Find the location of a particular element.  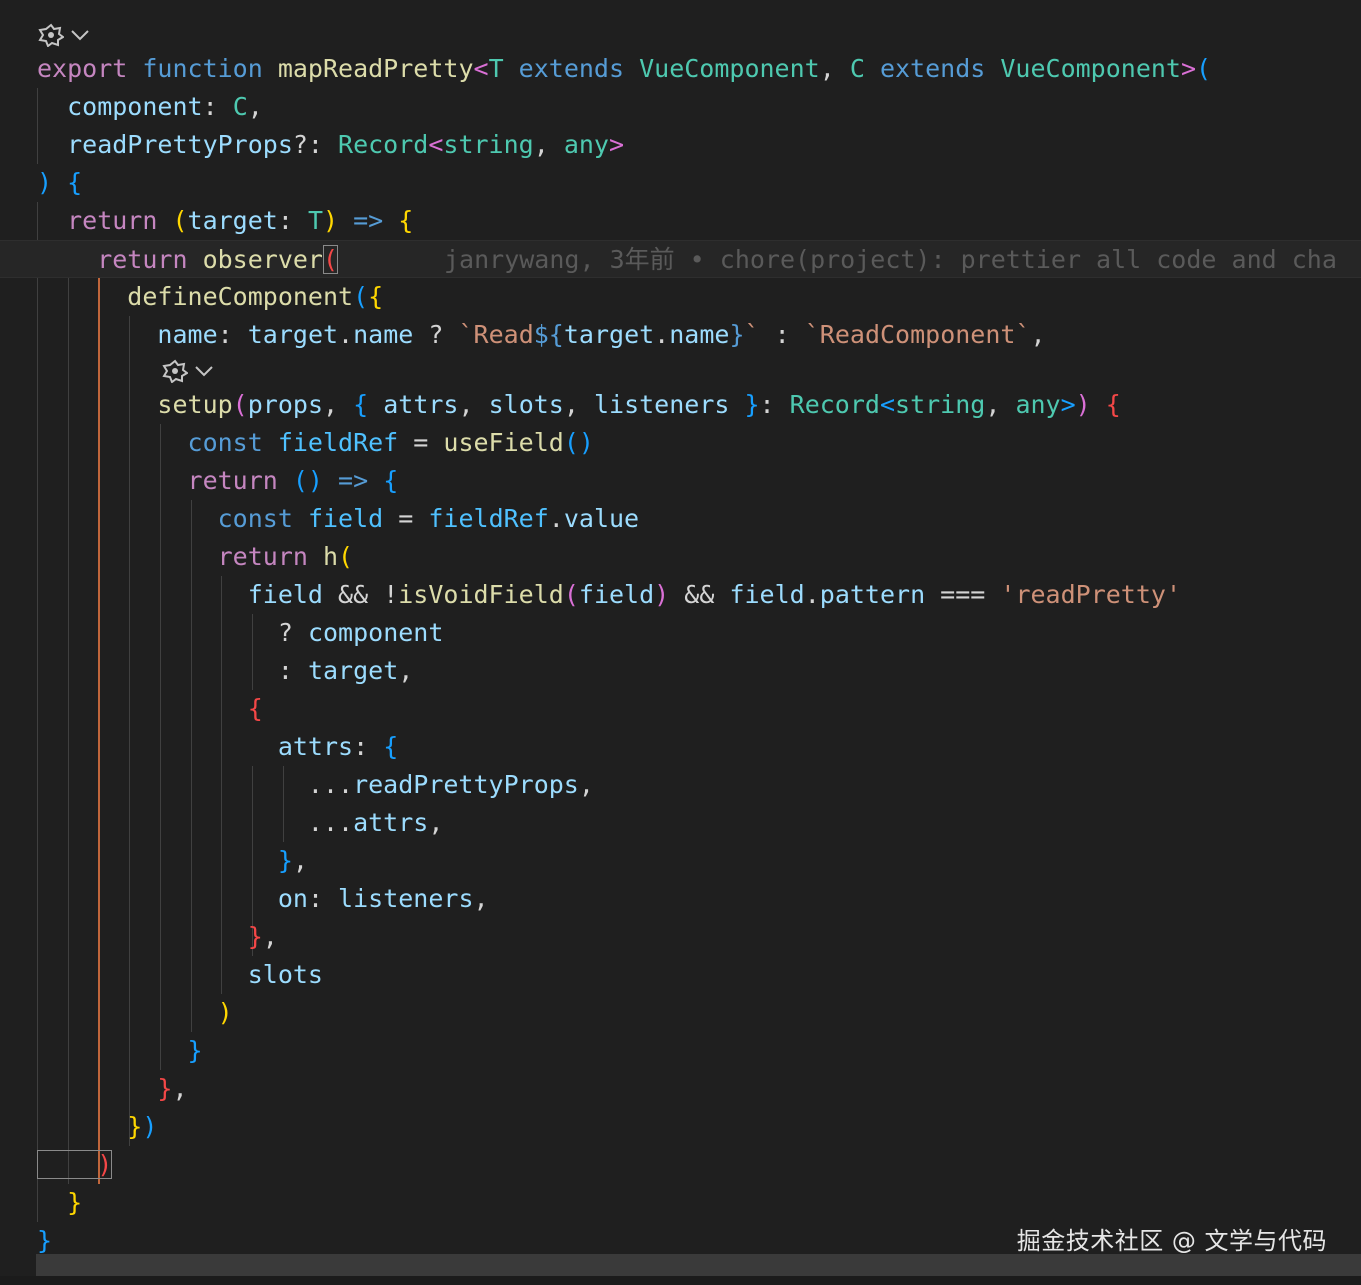

code-line: attrs: { is located at coordinates (680, 747).